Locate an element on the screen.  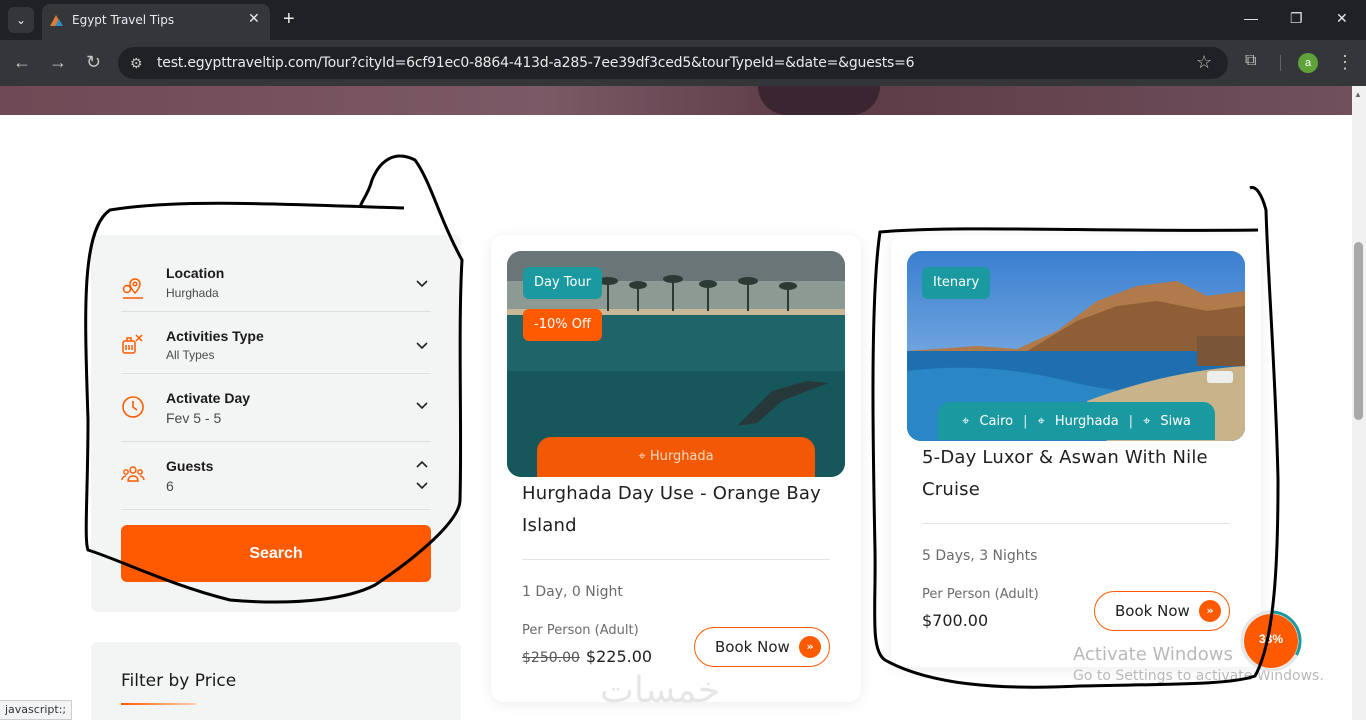
filter-title: Filter by Price is located at coordinates (179, 681).